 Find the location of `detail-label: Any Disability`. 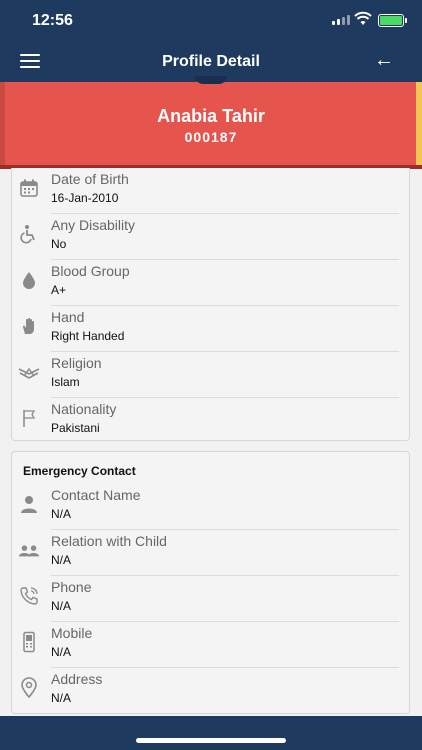

detail-label: Any Disability is located at coordinates (93, 225).